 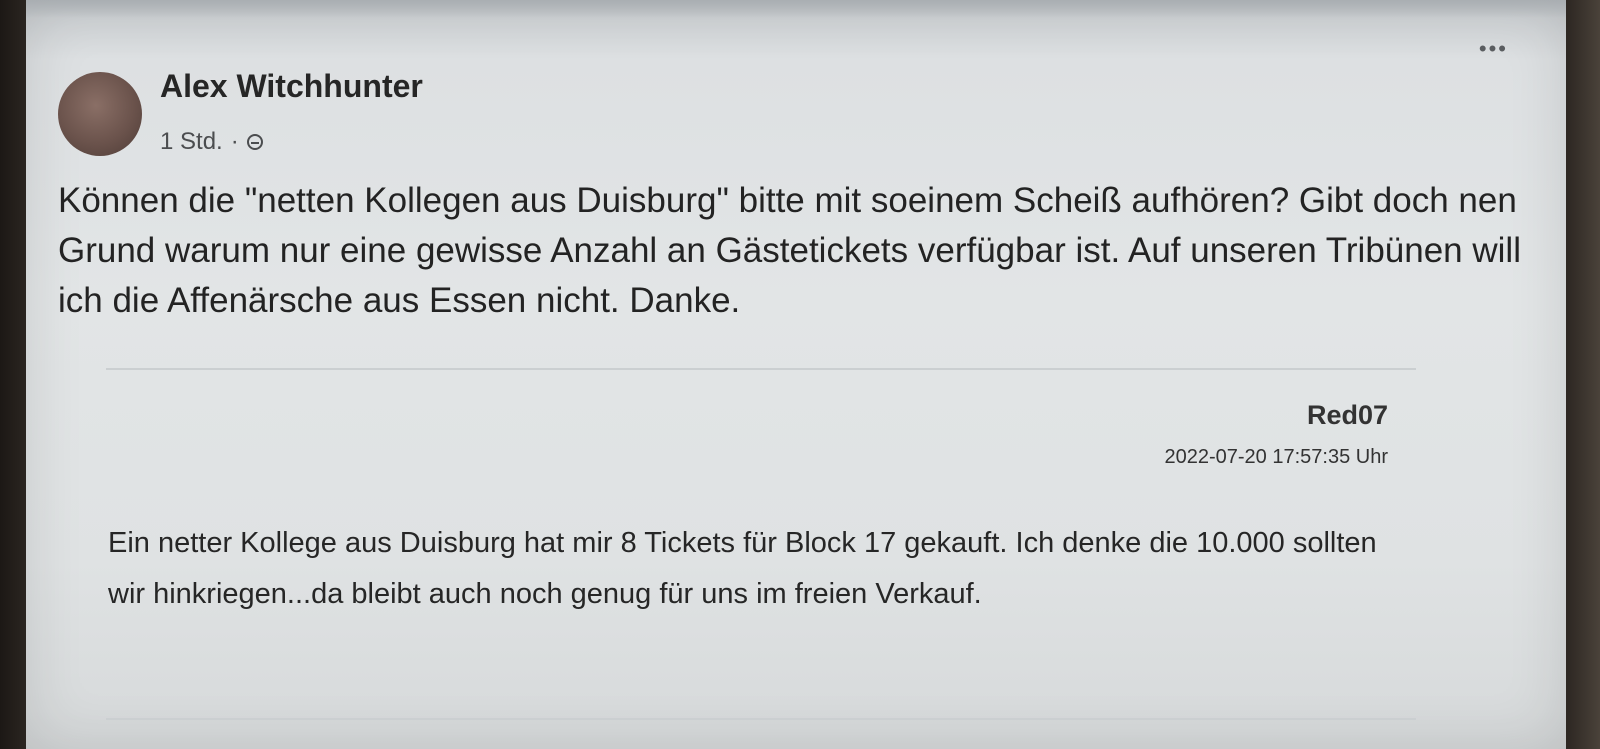 I want to click on post-meta: 1 Std. ·, so click(x=211, y=142).